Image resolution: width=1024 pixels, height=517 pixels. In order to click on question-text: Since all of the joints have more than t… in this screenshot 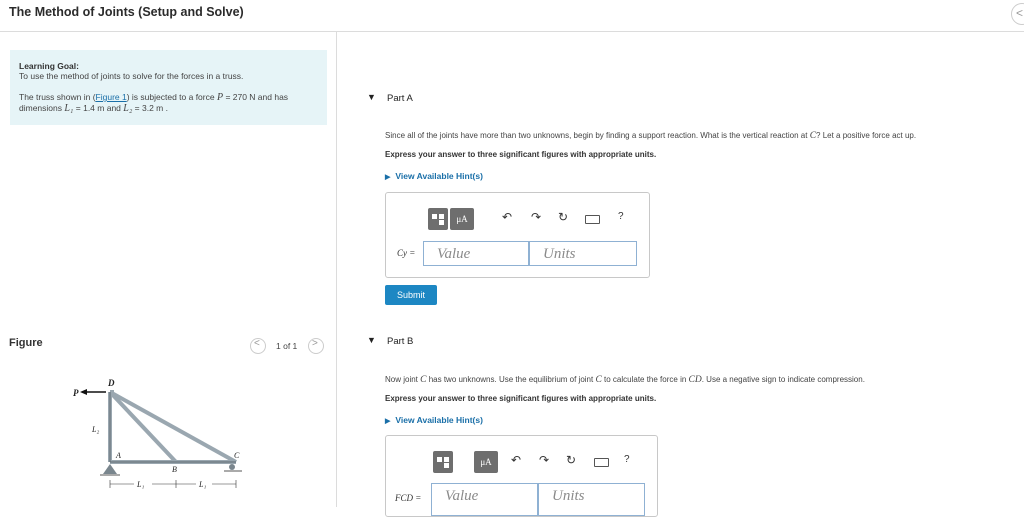, I will do `click(597, 135)`.